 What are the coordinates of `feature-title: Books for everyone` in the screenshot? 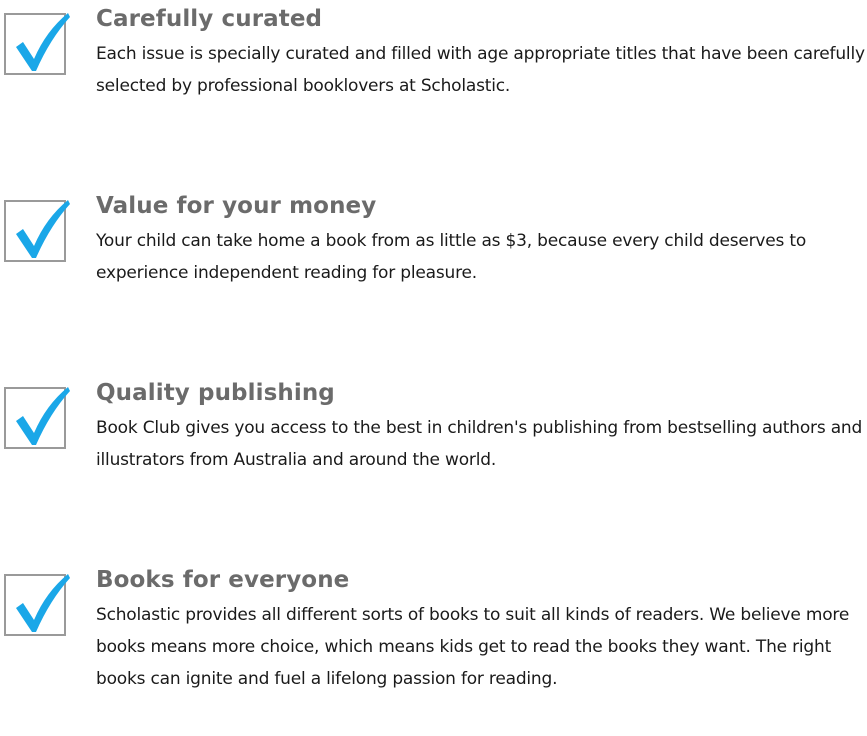 It's located at (223, 580).